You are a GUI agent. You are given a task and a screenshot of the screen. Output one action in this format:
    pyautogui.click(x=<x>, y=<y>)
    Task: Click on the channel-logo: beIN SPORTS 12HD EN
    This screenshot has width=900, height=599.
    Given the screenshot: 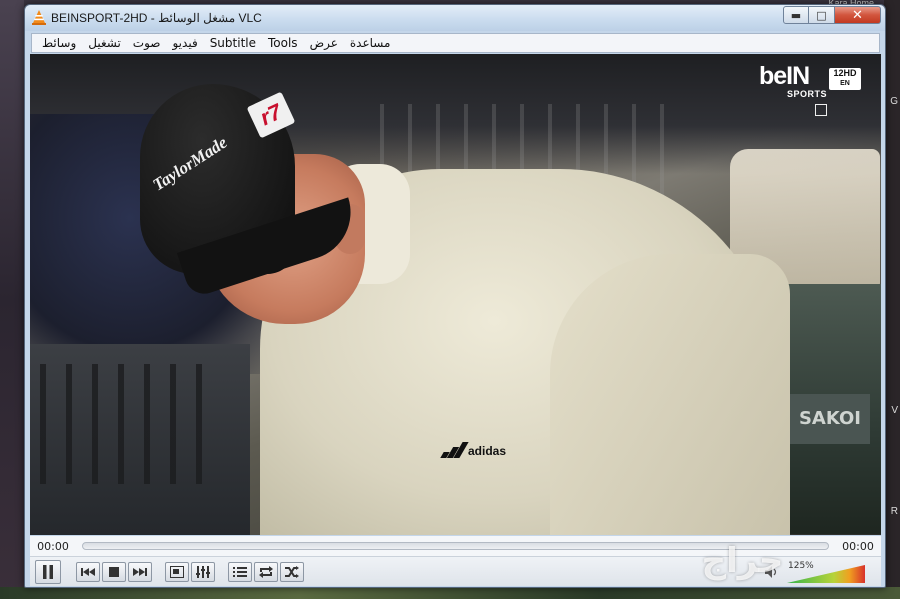 What is the action you would take?
    pyautogui.click(x=810, y=88)
    